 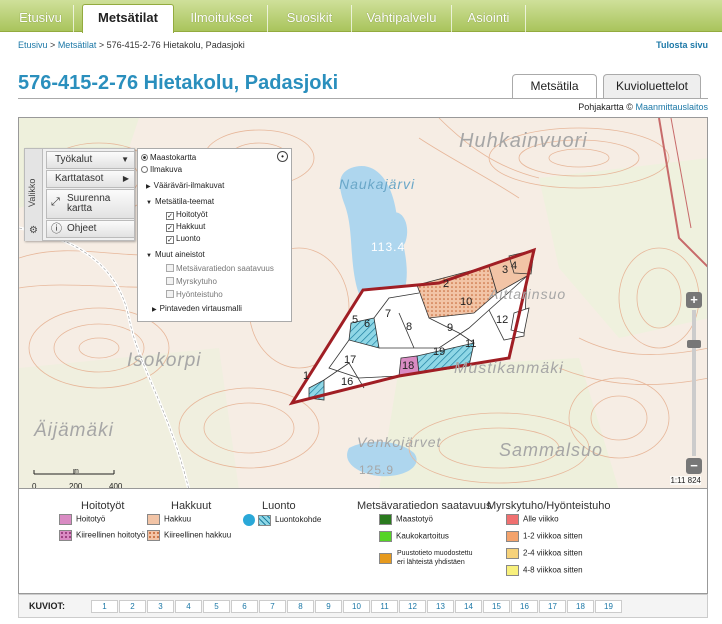 I want to click on menu-toggle: Valikko ⚙, so click(x=34, y=195).